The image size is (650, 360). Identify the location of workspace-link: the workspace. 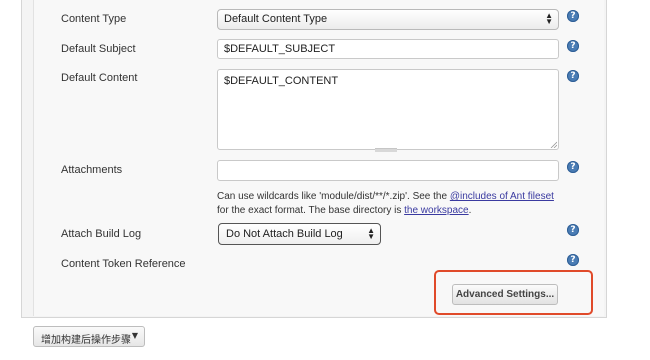
(436, 210).